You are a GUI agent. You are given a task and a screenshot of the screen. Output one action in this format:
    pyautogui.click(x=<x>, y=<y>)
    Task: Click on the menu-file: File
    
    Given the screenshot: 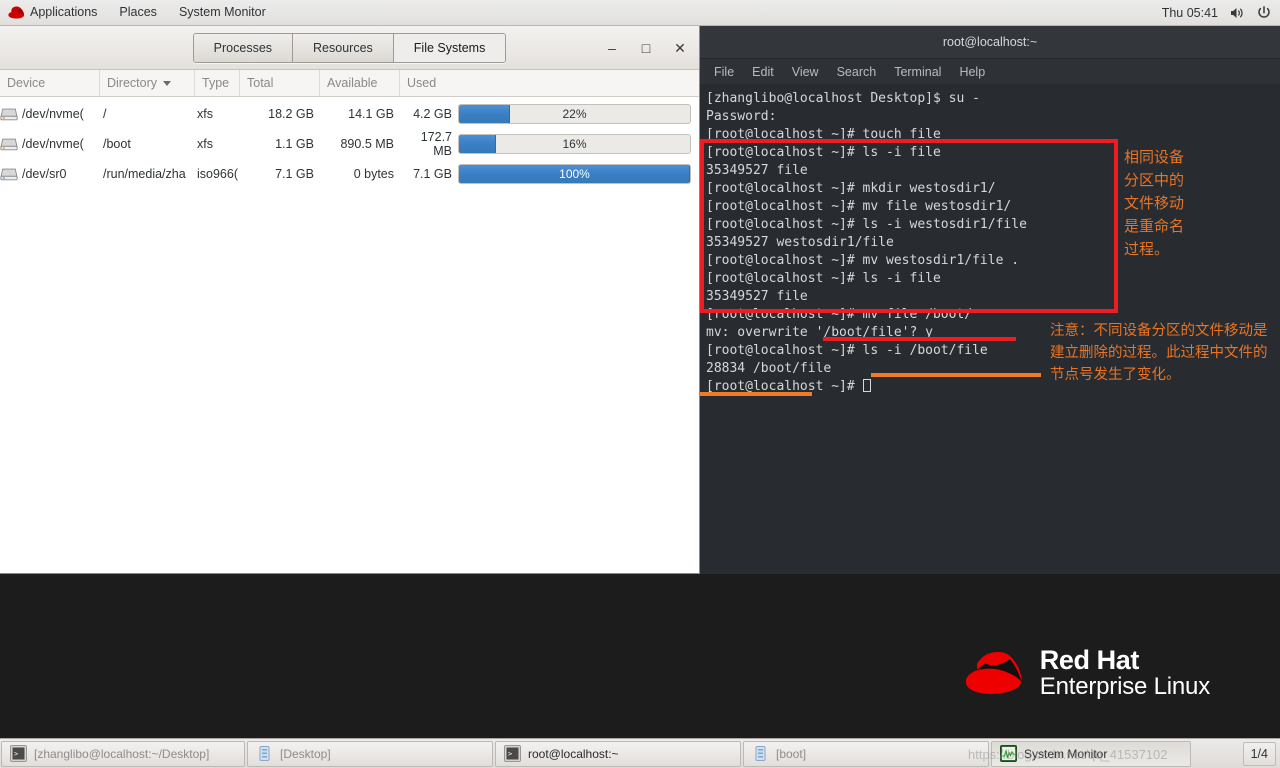 What is the action you would take?
    pyautogui.click(x=724, y=72)
    